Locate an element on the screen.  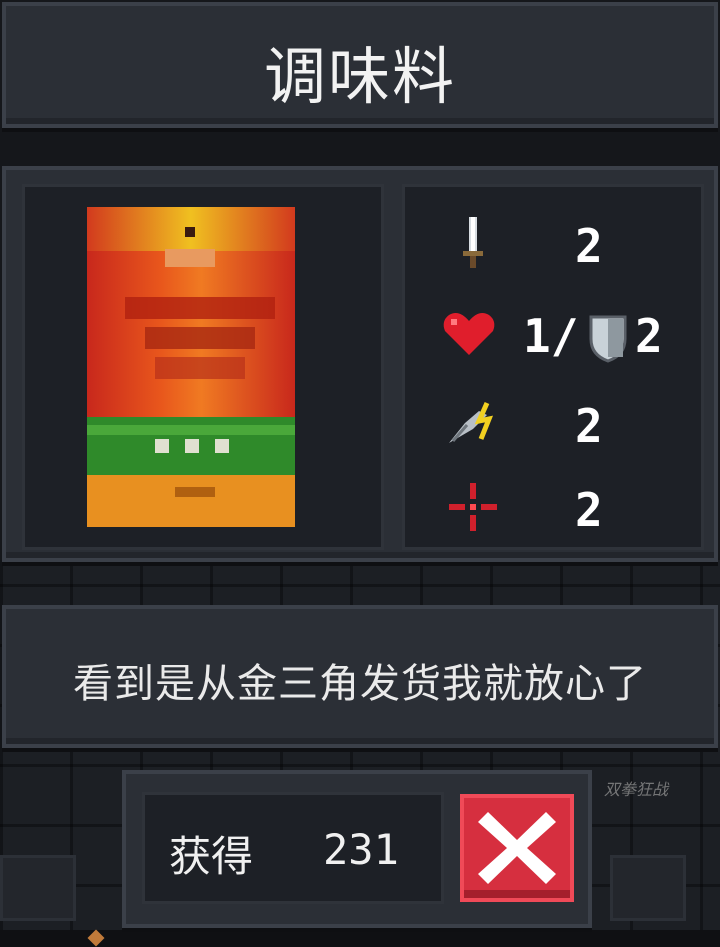
title-panel: 调味料 is located at coordinates (360, 65).